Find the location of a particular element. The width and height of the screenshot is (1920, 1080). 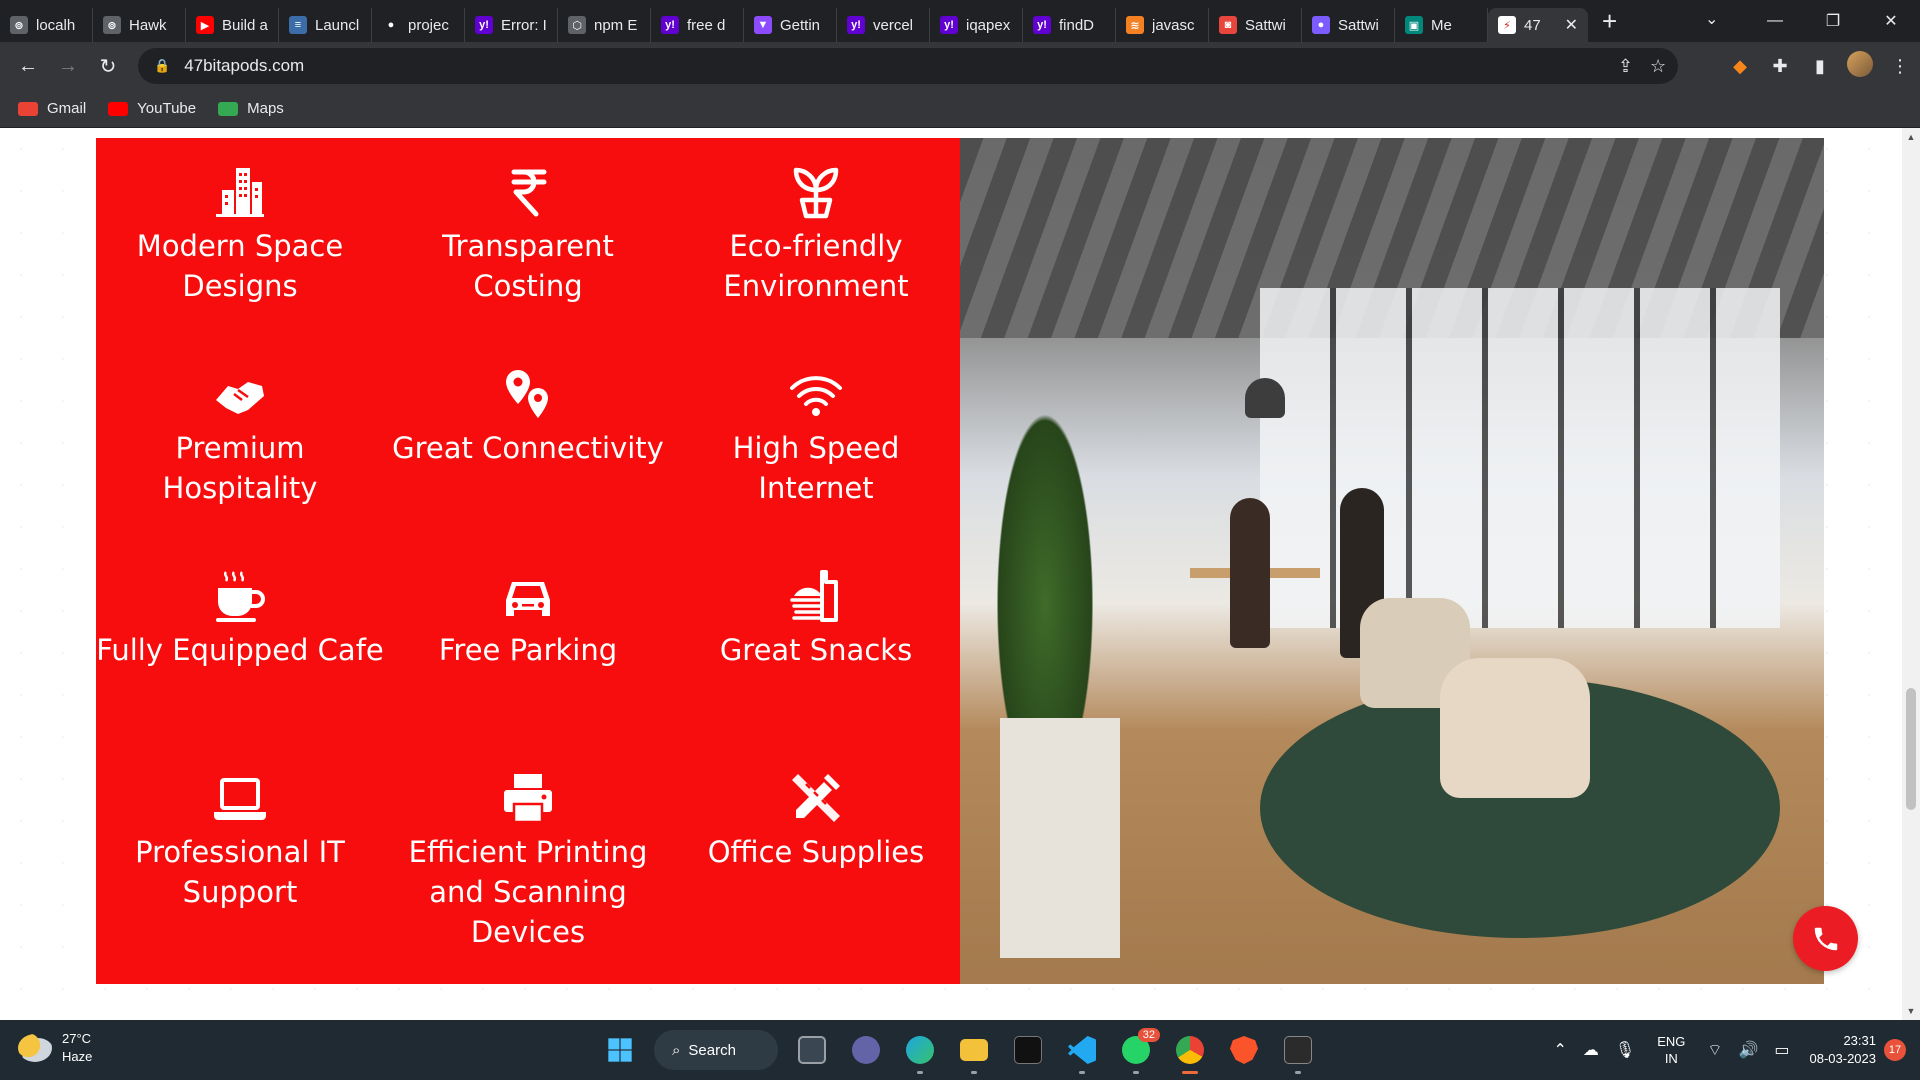

rupee-icon is located at coordinates (528, 190).